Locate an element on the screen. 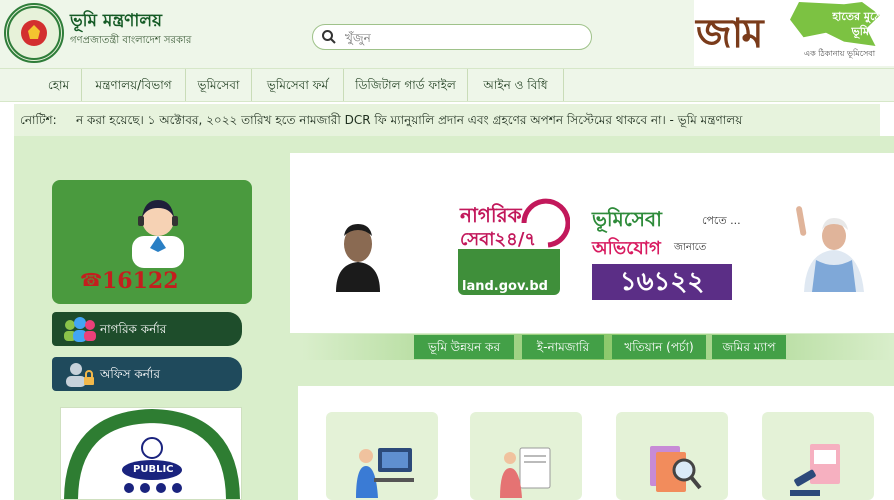 The image size is (894, 500). complaint-suffix: জানাতে is located at coordinates (690, 247).